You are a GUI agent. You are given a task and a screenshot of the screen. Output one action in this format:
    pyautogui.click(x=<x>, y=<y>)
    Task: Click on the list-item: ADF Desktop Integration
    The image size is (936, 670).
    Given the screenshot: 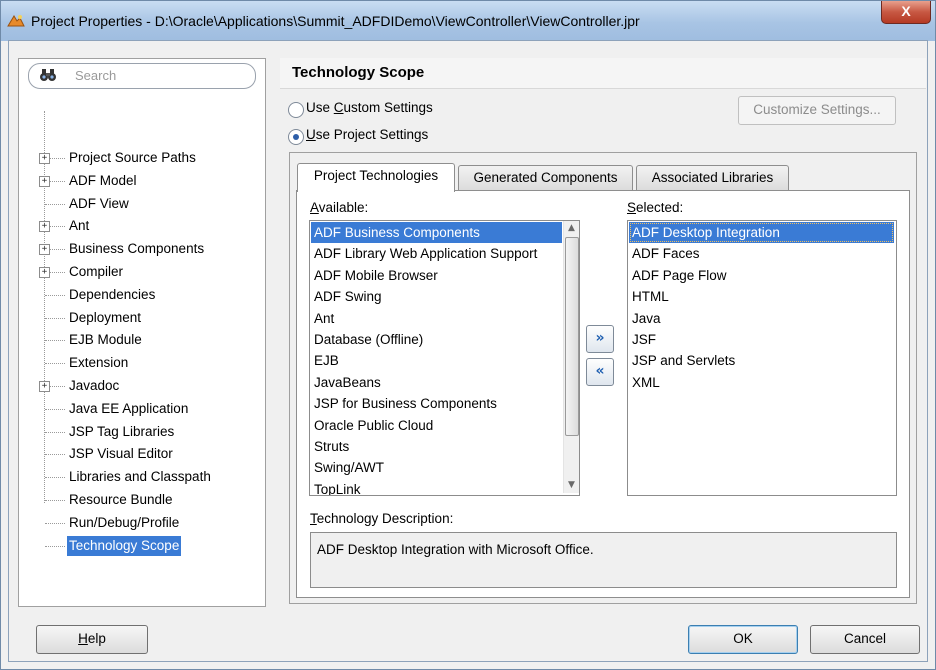 What is the action you would take?
    pyautogui.click(x=761, y=232)
    